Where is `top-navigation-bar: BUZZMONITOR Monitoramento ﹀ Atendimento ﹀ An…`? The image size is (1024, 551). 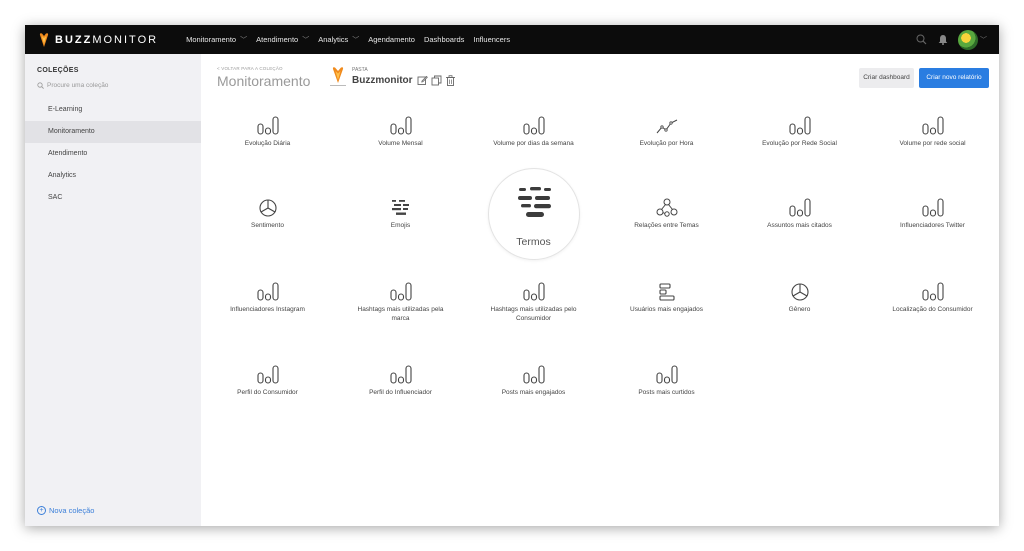
top-navigation-bar: BUZZMONITOR Monitoramento ﹀ Atendimento ﹀ An… is located at coordinates (512, 39).